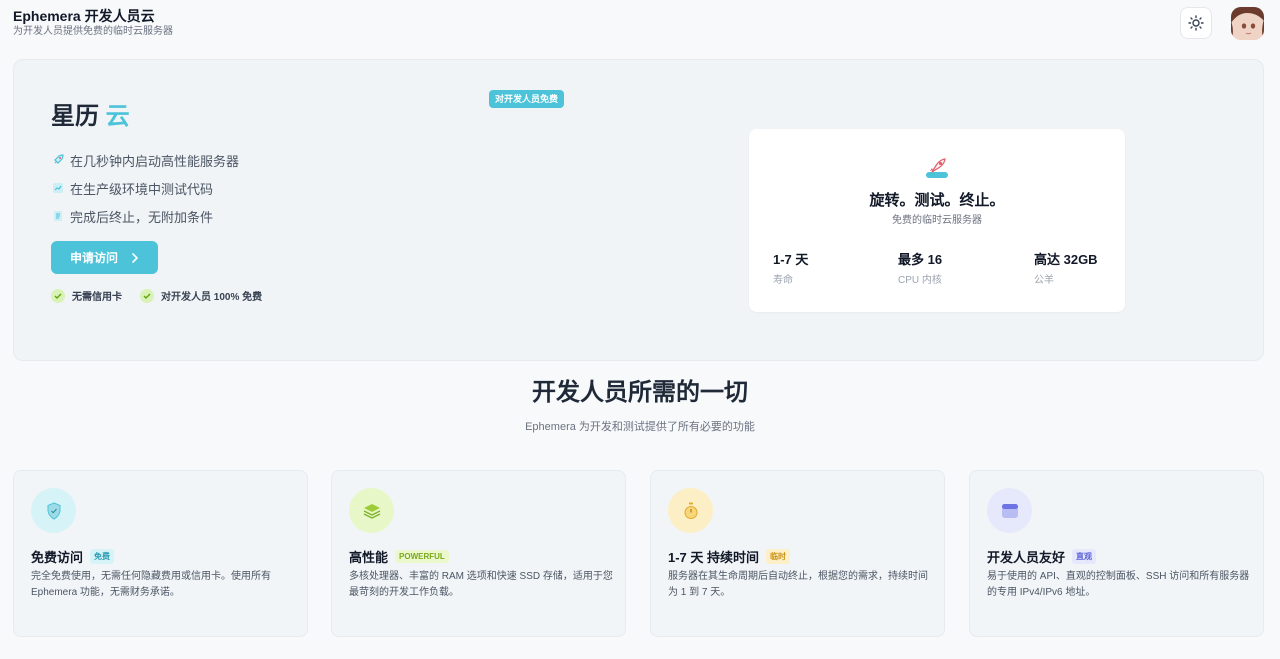 Image resolution: width=1280 pixels, height=659 pixels. I want to click on card-tag: POWERFUL, so click(422, 556).